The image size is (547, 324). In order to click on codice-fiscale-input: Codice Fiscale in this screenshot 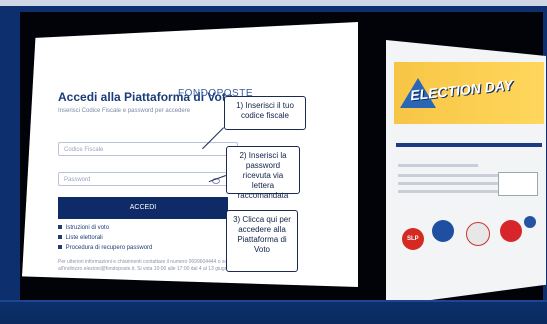, I will do `click(148, 149)`.